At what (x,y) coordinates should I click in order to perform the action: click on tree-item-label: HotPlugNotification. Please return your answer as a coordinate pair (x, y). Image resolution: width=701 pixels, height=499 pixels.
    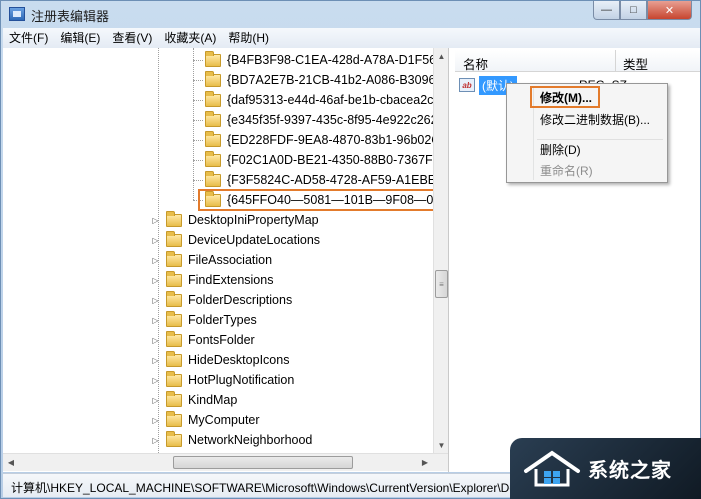
    Looking at the image, I should click on (241, 380).